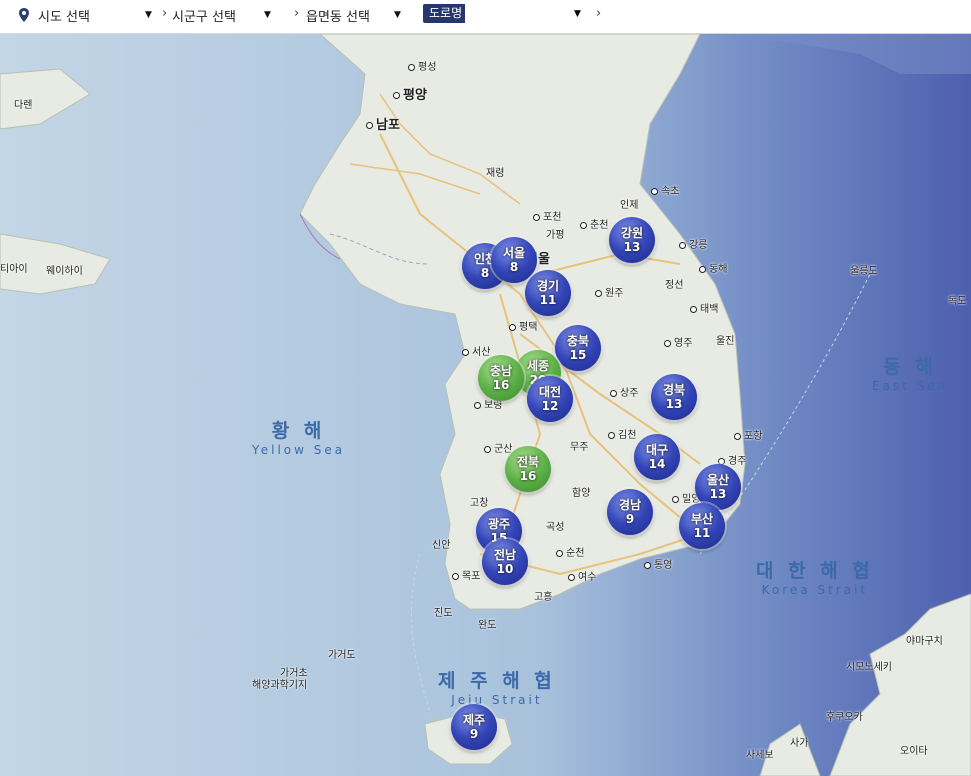 The width and height of the screenshot is (971, 776). What do you see at coordinates (704, 307) in the screenshot?
I see `place-label: 태백` at bounding box center [704, 307].